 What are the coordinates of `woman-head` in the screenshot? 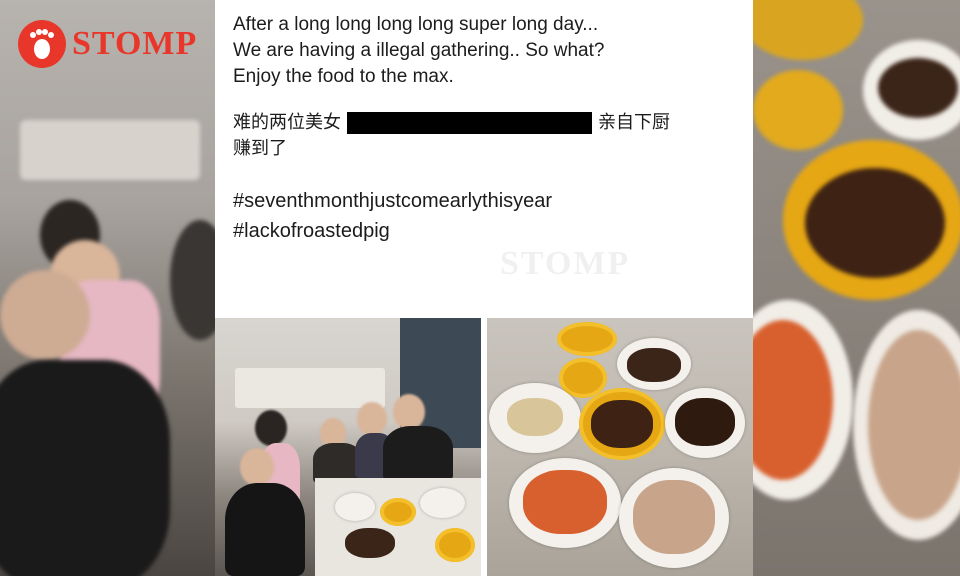 It's located at (372, 419).